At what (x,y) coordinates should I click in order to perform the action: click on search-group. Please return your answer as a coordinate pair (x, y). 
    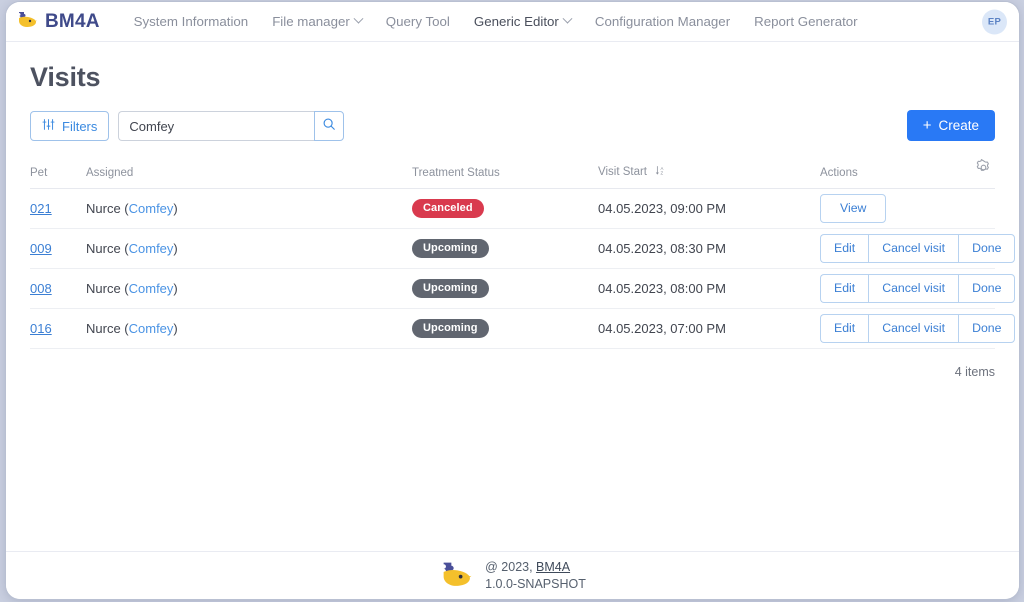
    Looking at the image, I should click on (231, 126).